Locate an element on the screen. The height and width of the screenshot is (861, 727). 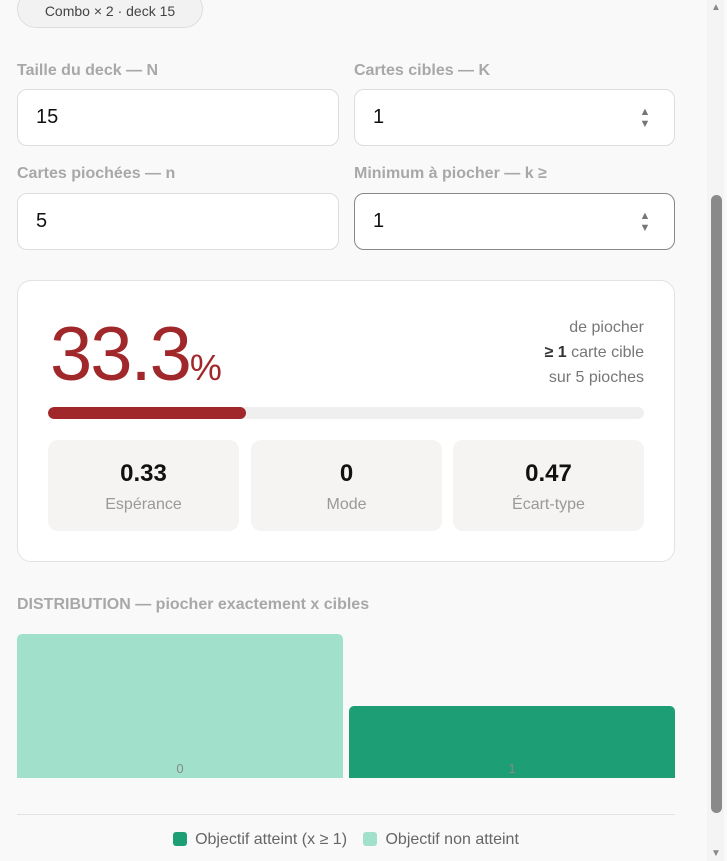
scrollbar-thumb is located at coordinates (716, 504).